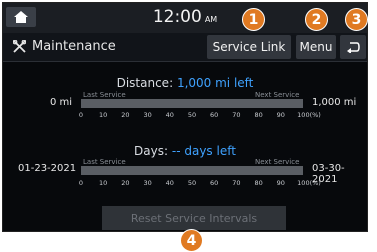  I want to click on menu-button: Menu, so click(316, 47).